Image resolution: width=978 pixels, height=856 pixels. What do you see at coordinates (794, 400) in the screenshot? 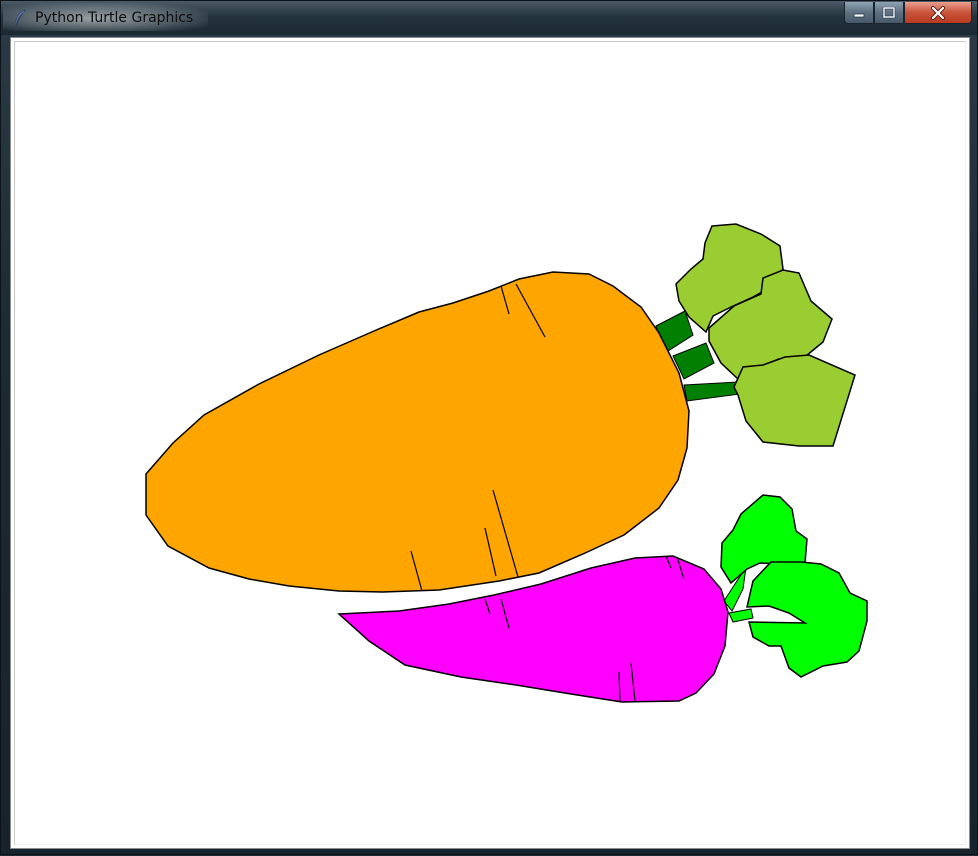
I see `carrot-leaf-lower` at bounding box center [794, 400].